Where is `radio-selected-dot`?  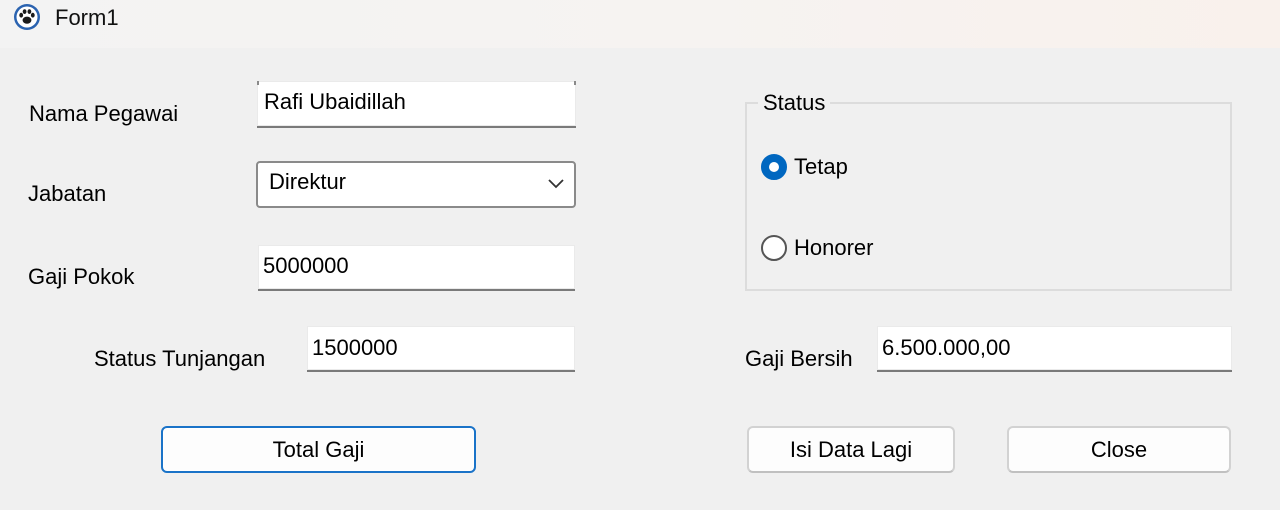
radio-selected-dot is located at coordinates (774, 167).